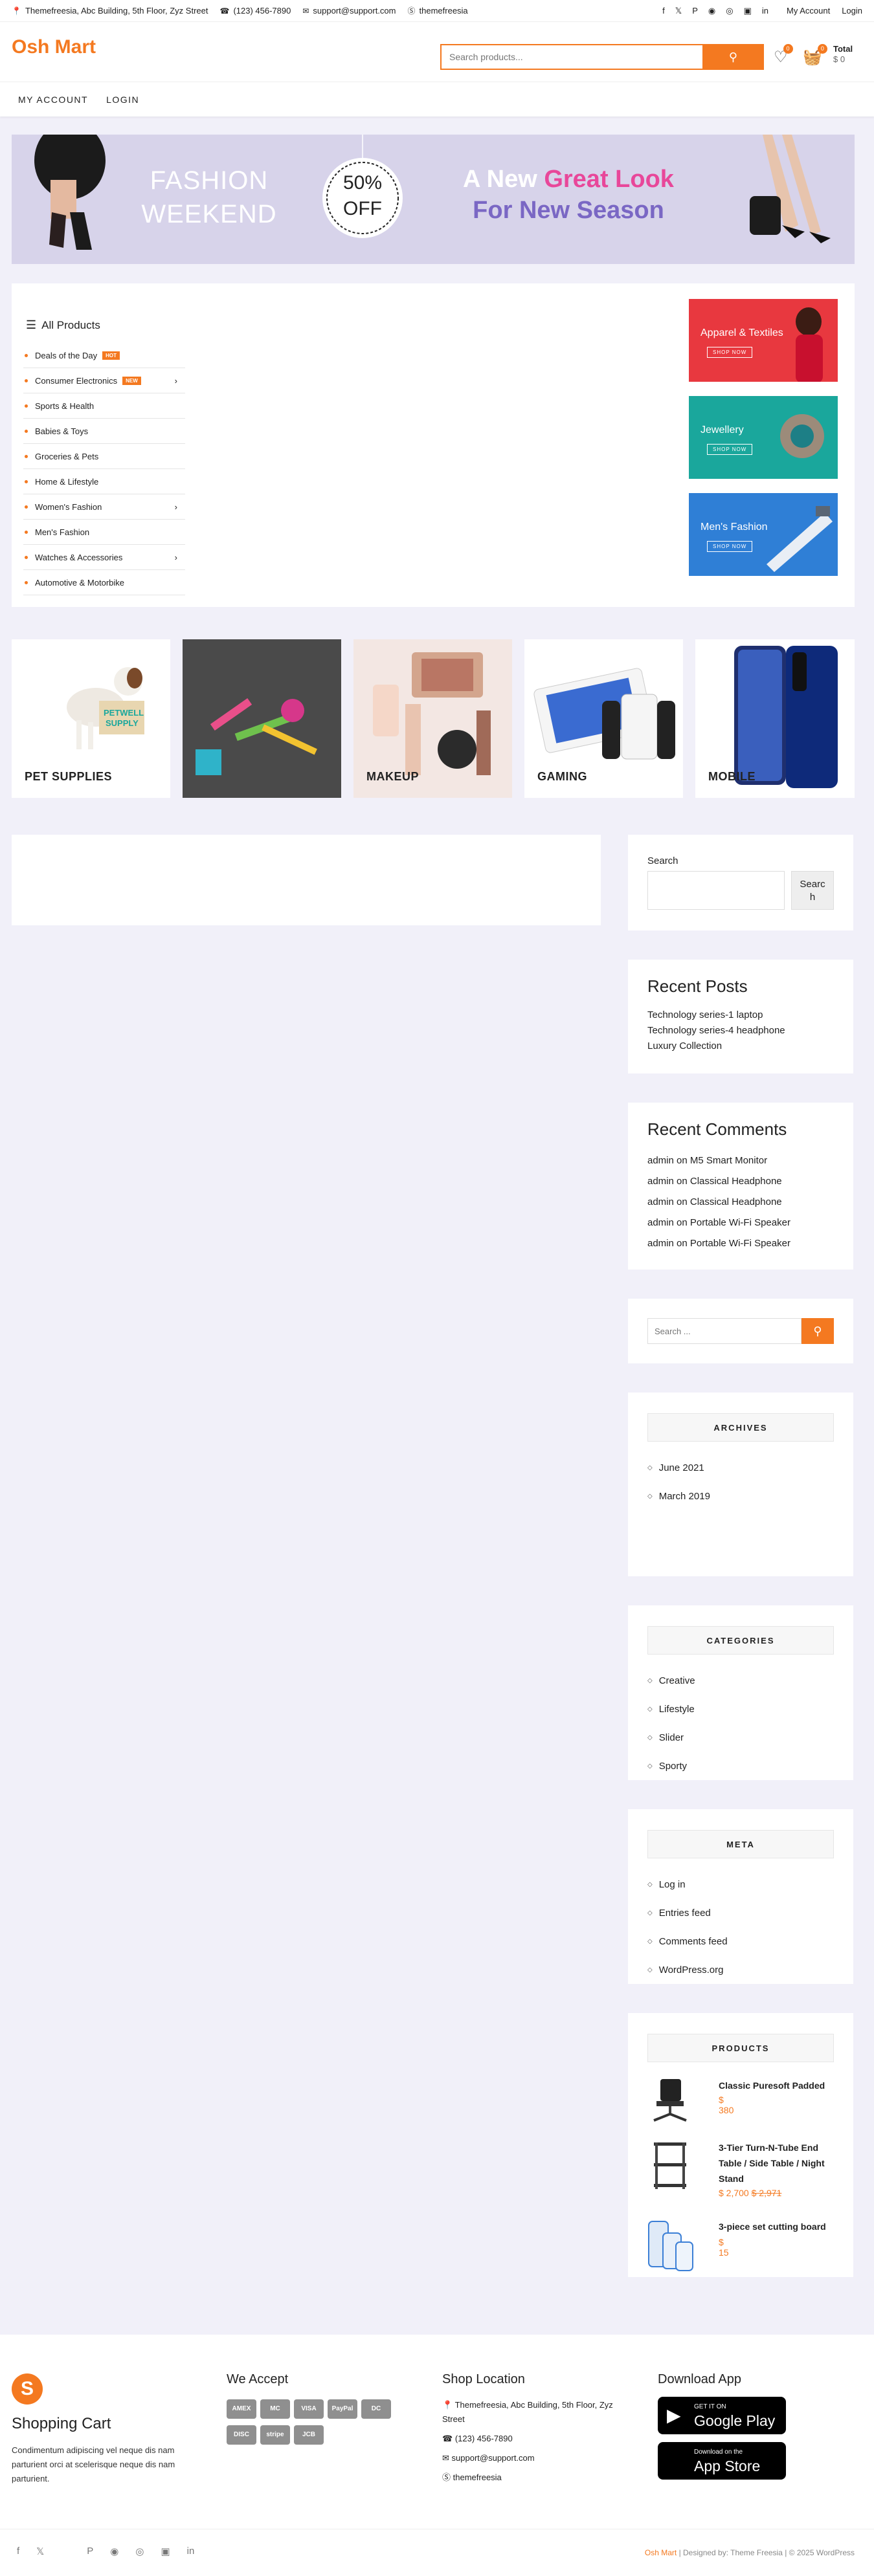  What do you see at coordinates (741, 1885) in the screenshot?
I see `meta-item: ◇ Log in` at bounding box center [741, 1885].